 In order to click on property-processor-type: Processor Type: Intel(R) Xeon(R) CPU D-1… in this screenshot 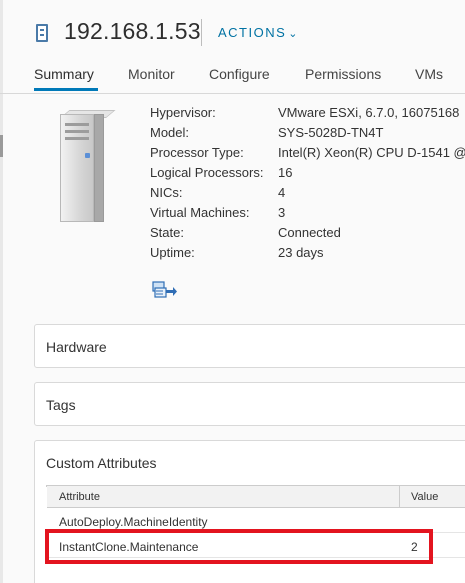, I will do `click(307, 155)`.